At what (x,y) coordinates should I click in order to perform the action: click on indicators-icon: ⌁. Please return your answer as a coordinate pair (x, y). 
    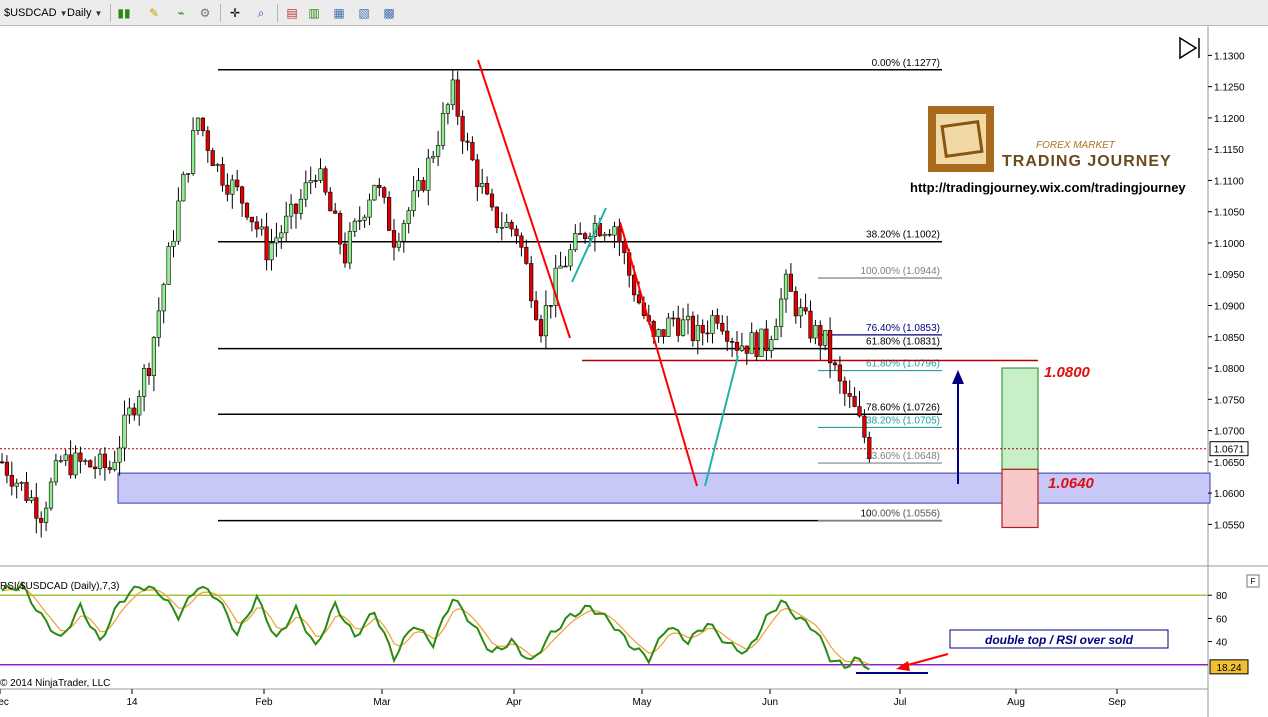
    Looking at the image, I should click on (181, 13).